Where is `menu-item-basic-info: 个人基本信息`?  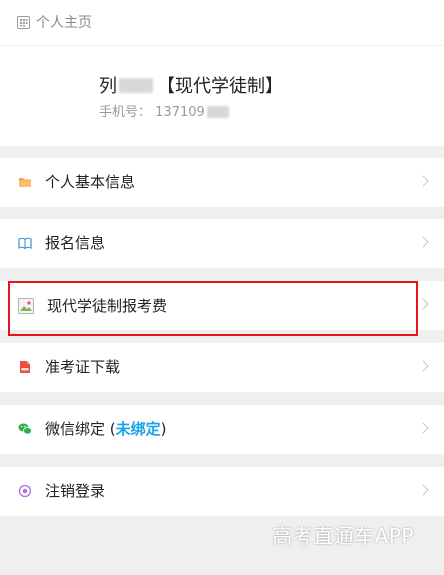
menu-item-basic-info: 个人基本信息 is located at coordinates (222, 182).